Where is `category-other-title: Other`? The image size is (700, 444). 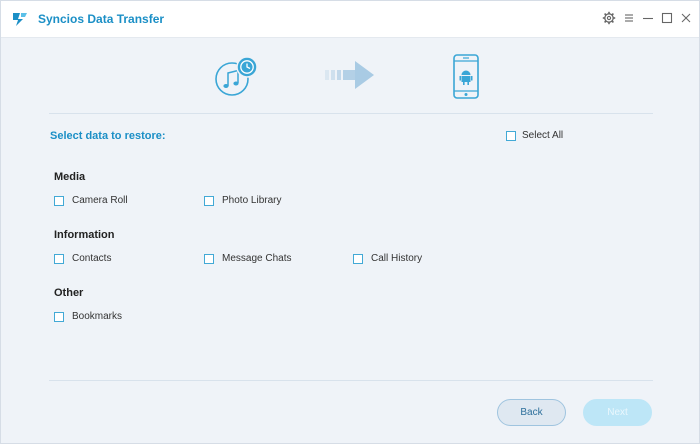
category-other-title: Other is located at coordinates (69, 293).